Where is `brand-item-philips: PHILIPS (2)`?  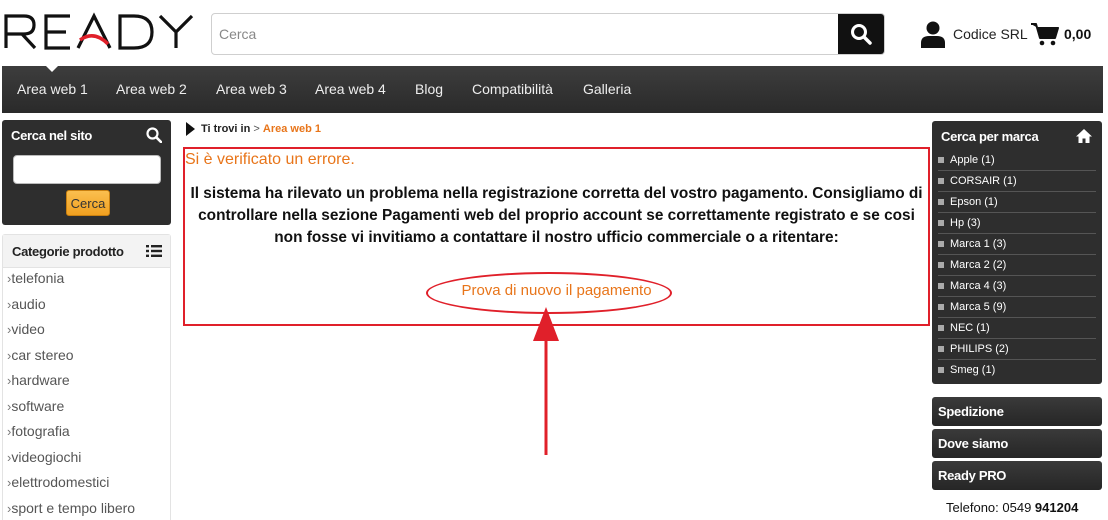
brand-item-philips: PHILIPS (2) is located at coordinates (1017, 349).